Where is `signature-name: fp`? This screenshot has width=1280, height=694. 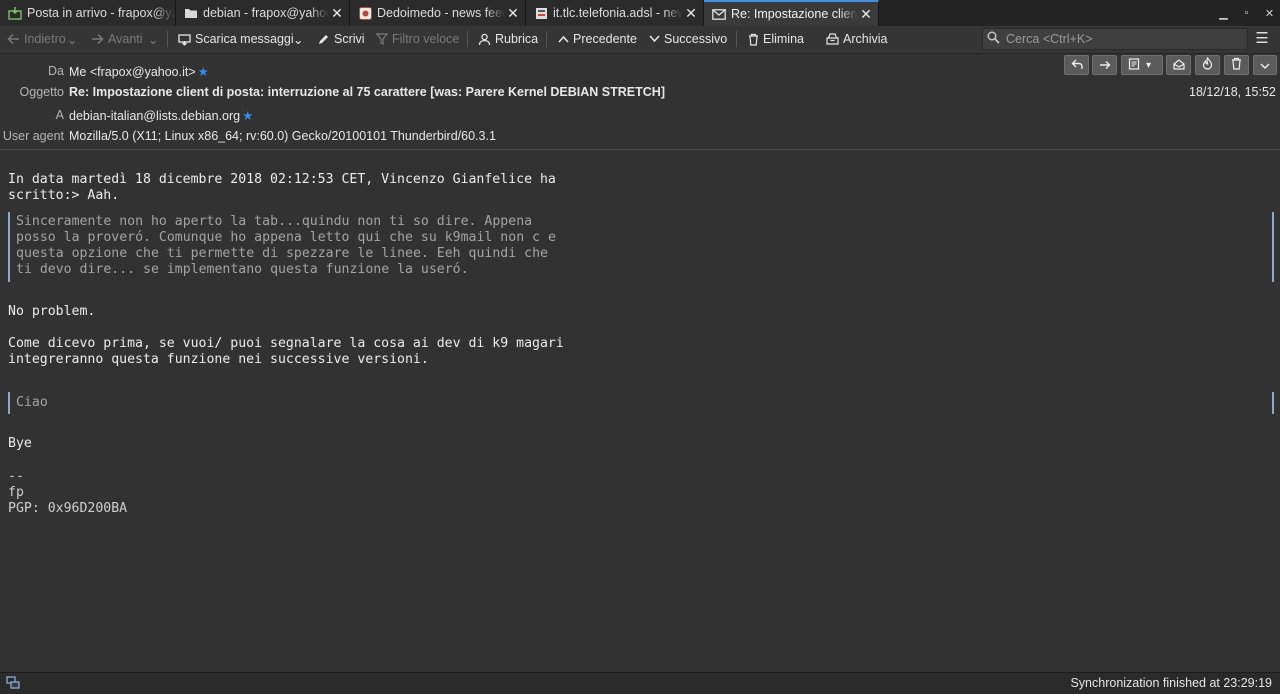
signature-name: fp is located at coordinates (16, 492).